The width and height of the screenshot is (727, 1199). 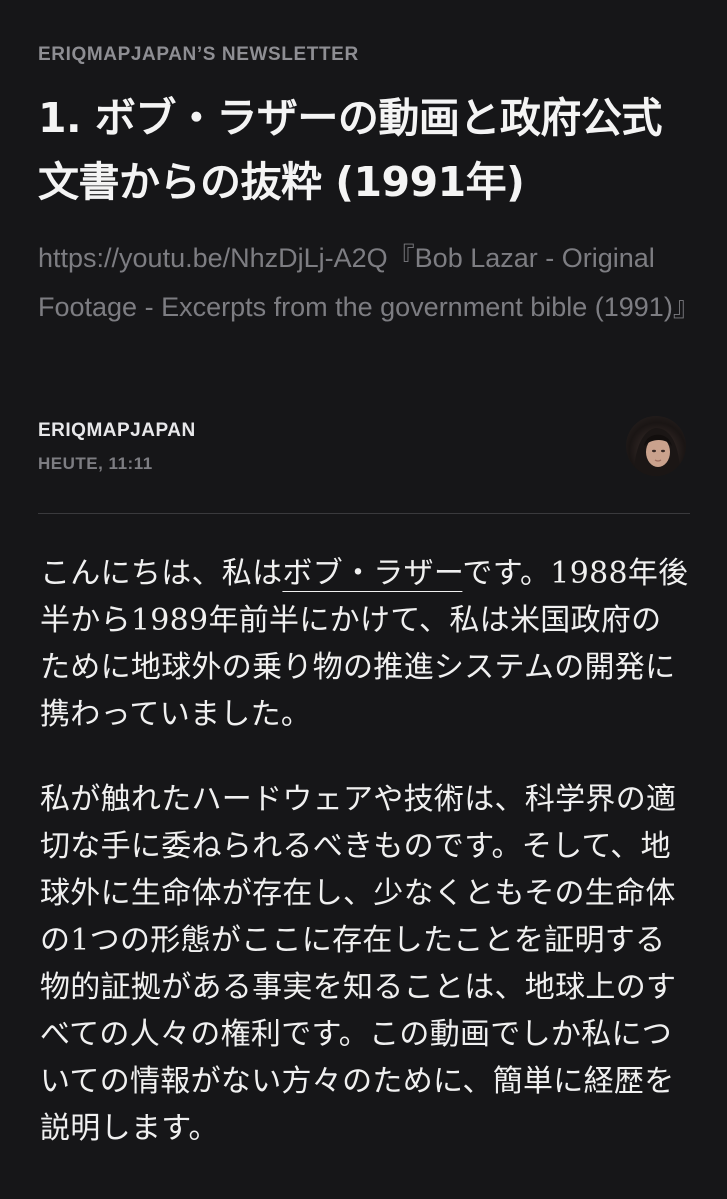 I want to click on post-date: HEUTE, 11:11, so click(x=95, y=463).